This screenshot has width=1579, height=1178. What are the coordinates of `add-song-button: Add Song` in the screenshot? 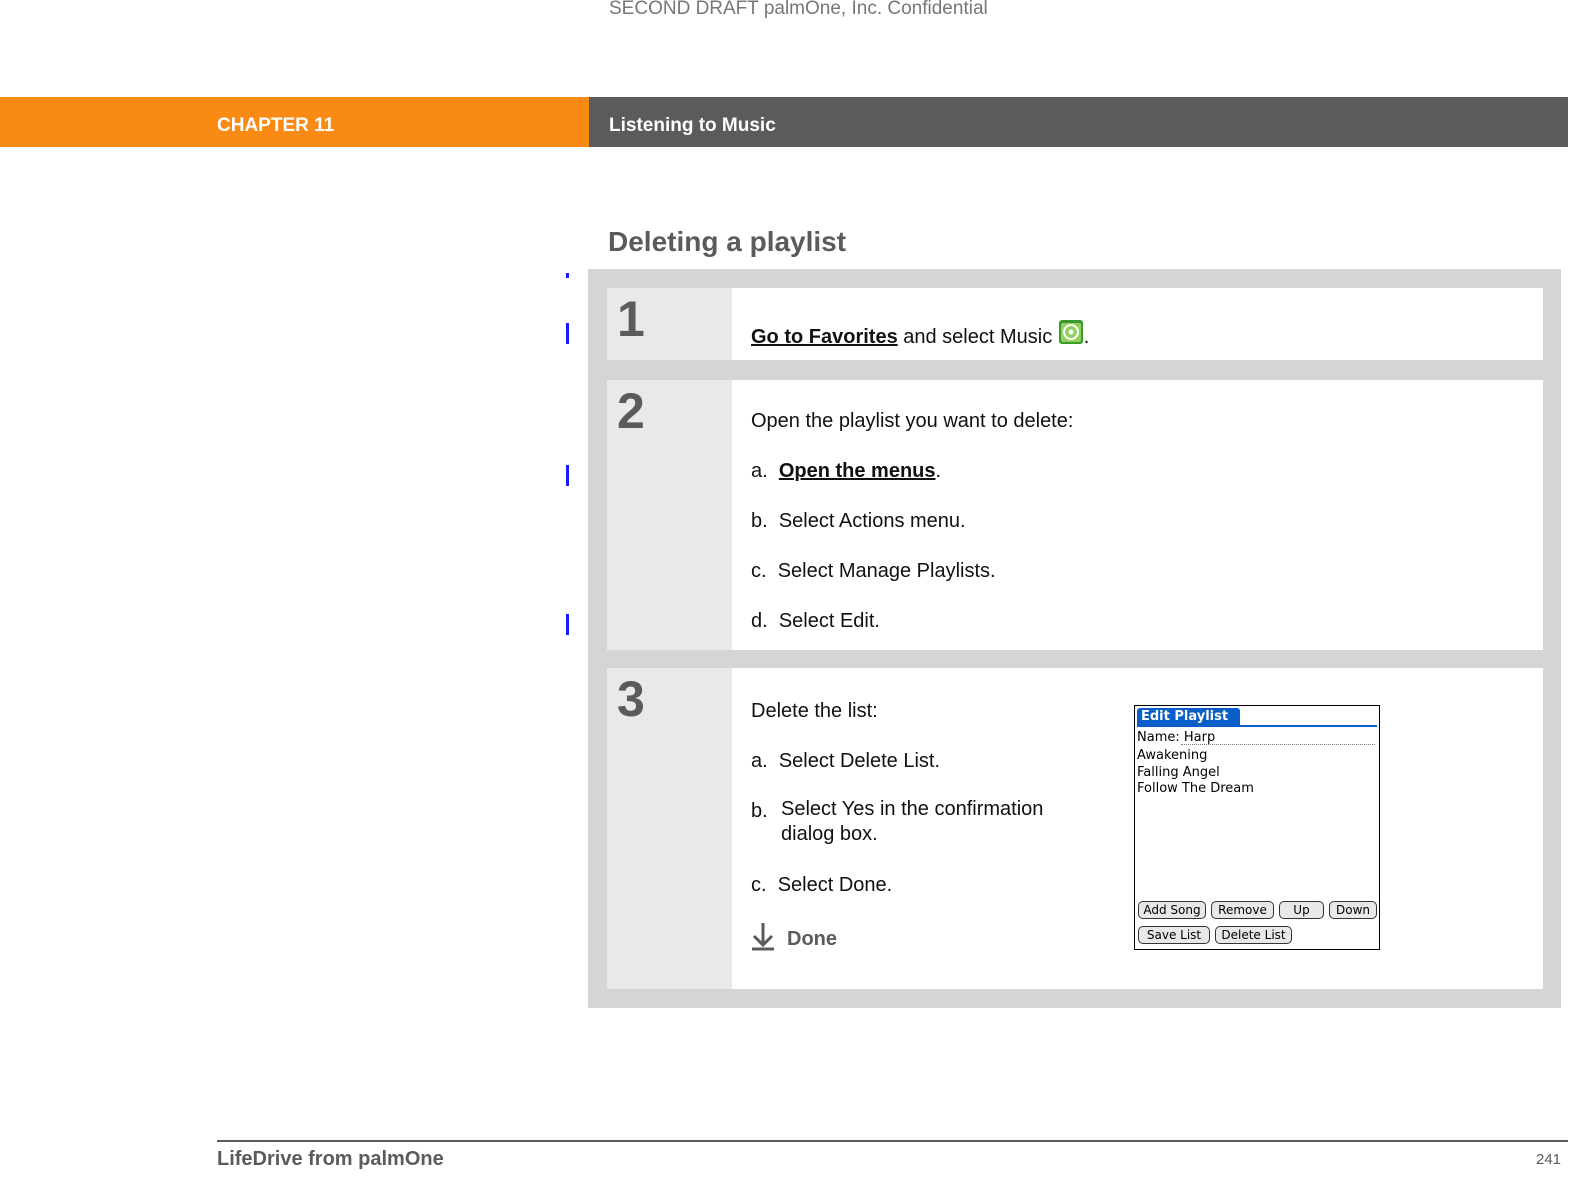 It's located at (1172, 910).